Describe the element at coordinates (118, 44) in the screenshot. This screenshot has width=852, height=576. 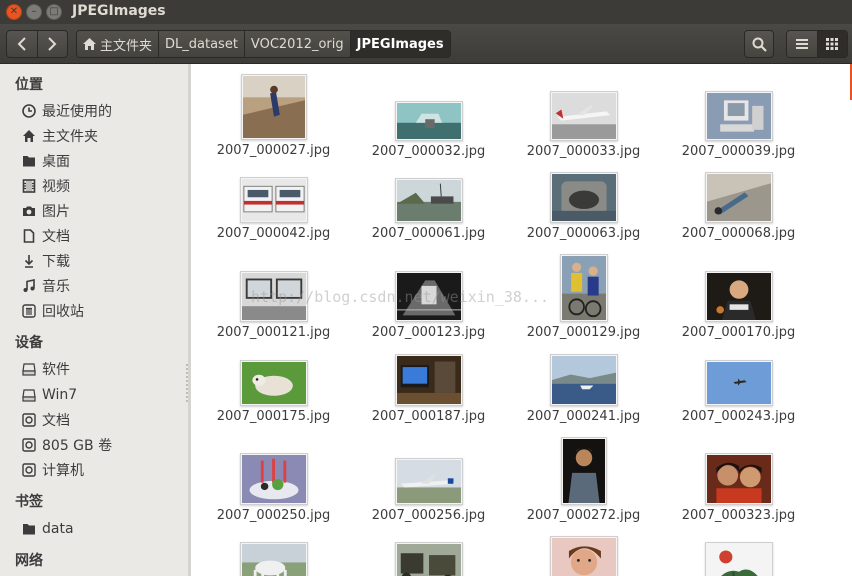
I see `breadcrumb-home: 主文件夹` at that location.